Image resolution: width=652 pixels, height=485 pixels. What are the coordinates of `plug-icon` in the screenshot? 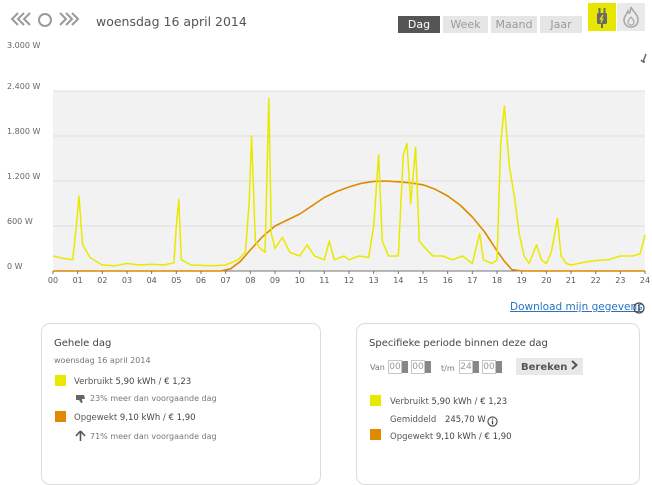 It's located at (602, 21).